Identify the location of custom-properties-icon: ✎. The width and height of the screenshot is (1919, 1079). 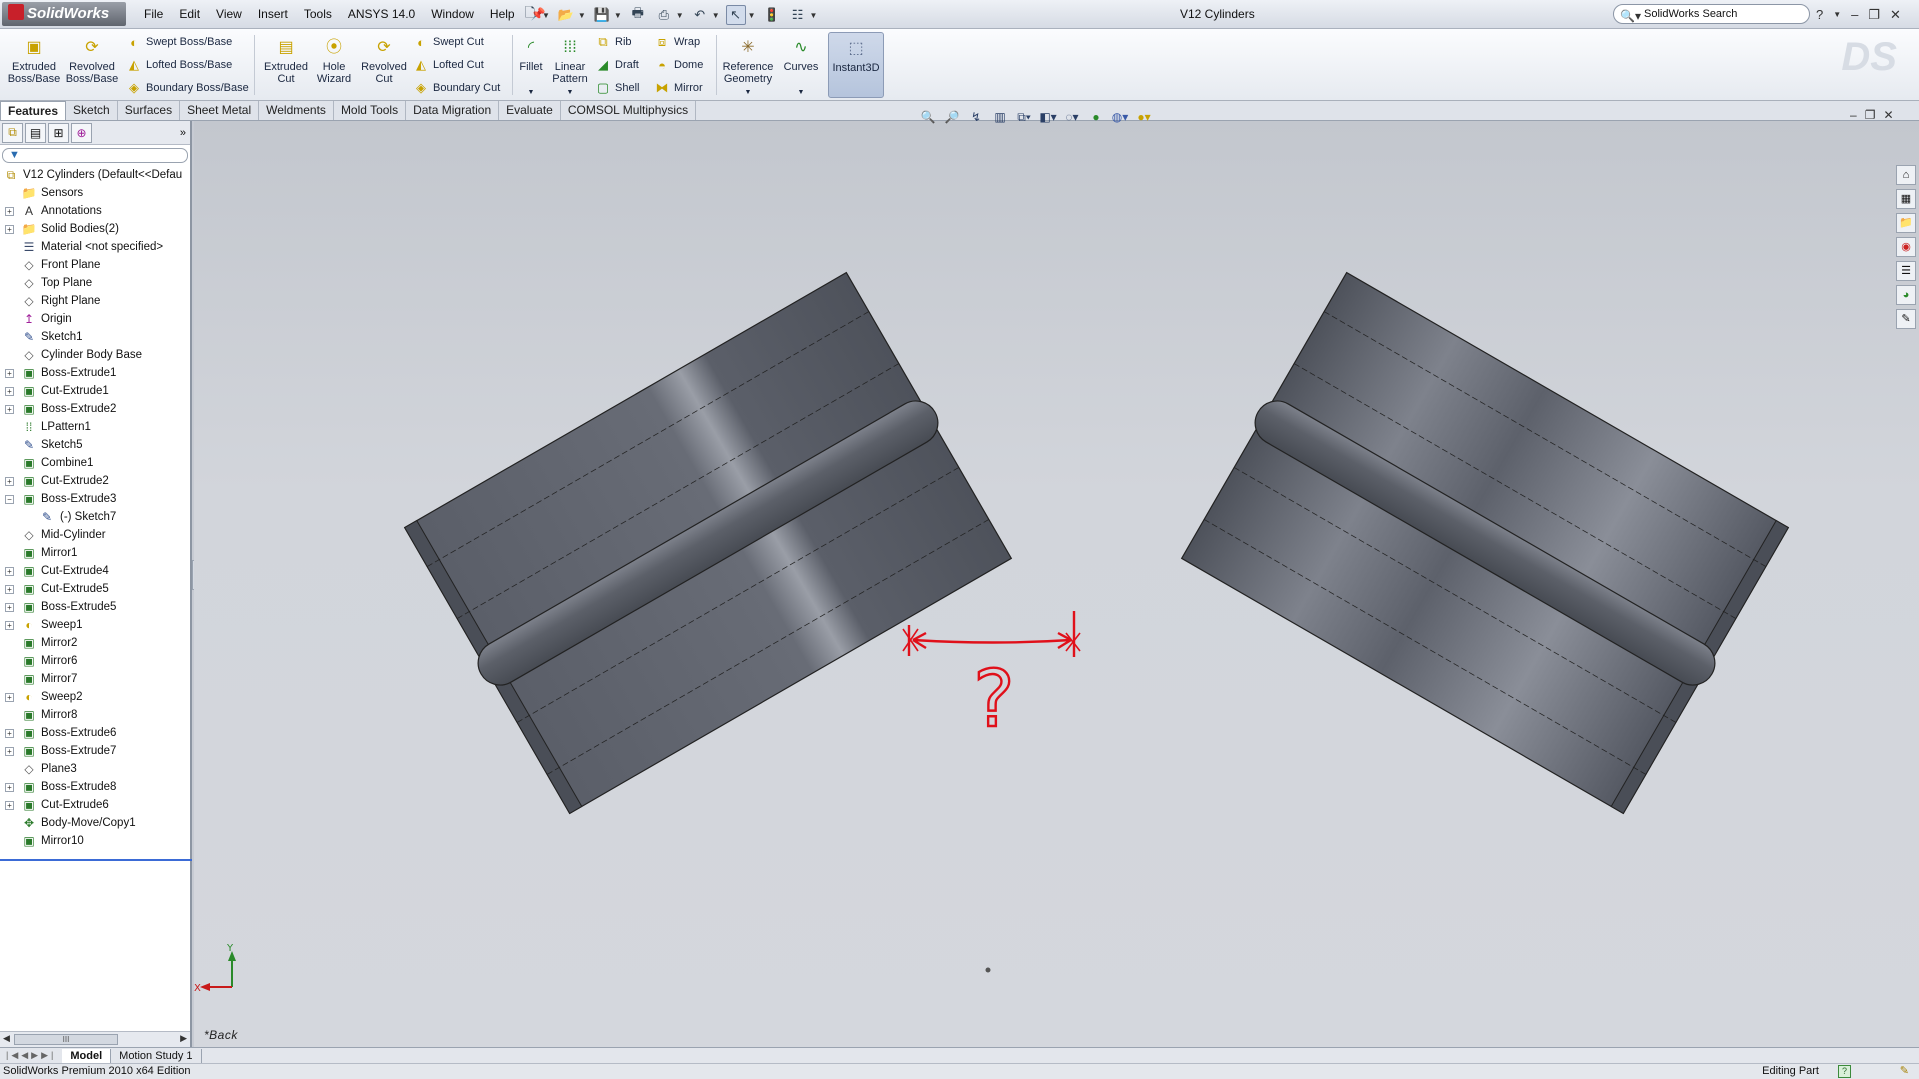
(1906, 319).